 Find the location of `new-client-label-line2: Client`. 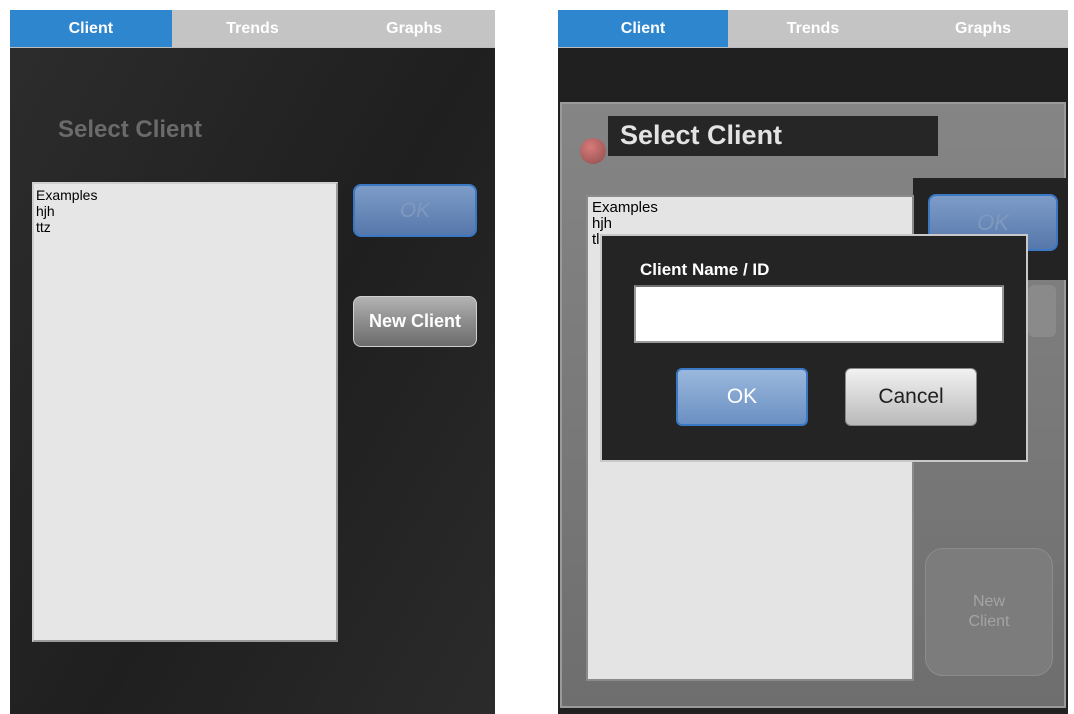

new-client-label-line2: Client is located at coordinates (989, 621).